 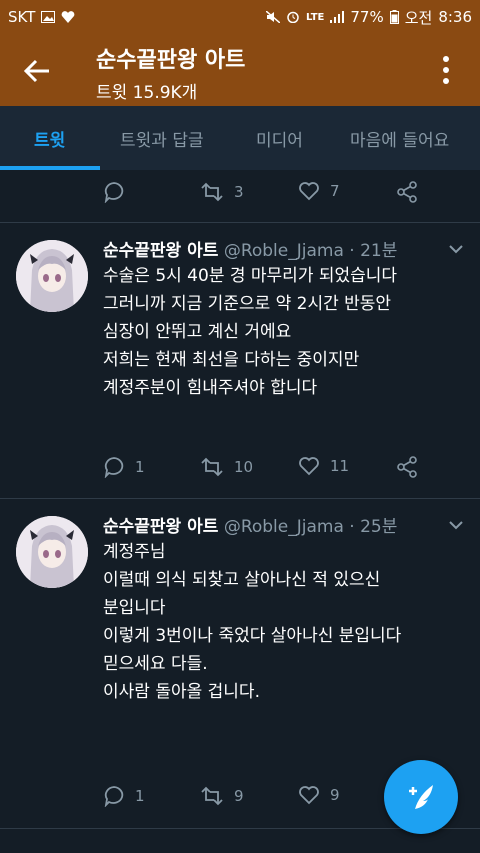 I want to click on status-bar: SKT LTE 77% 오전 8:36, so click(x=240, y=17).